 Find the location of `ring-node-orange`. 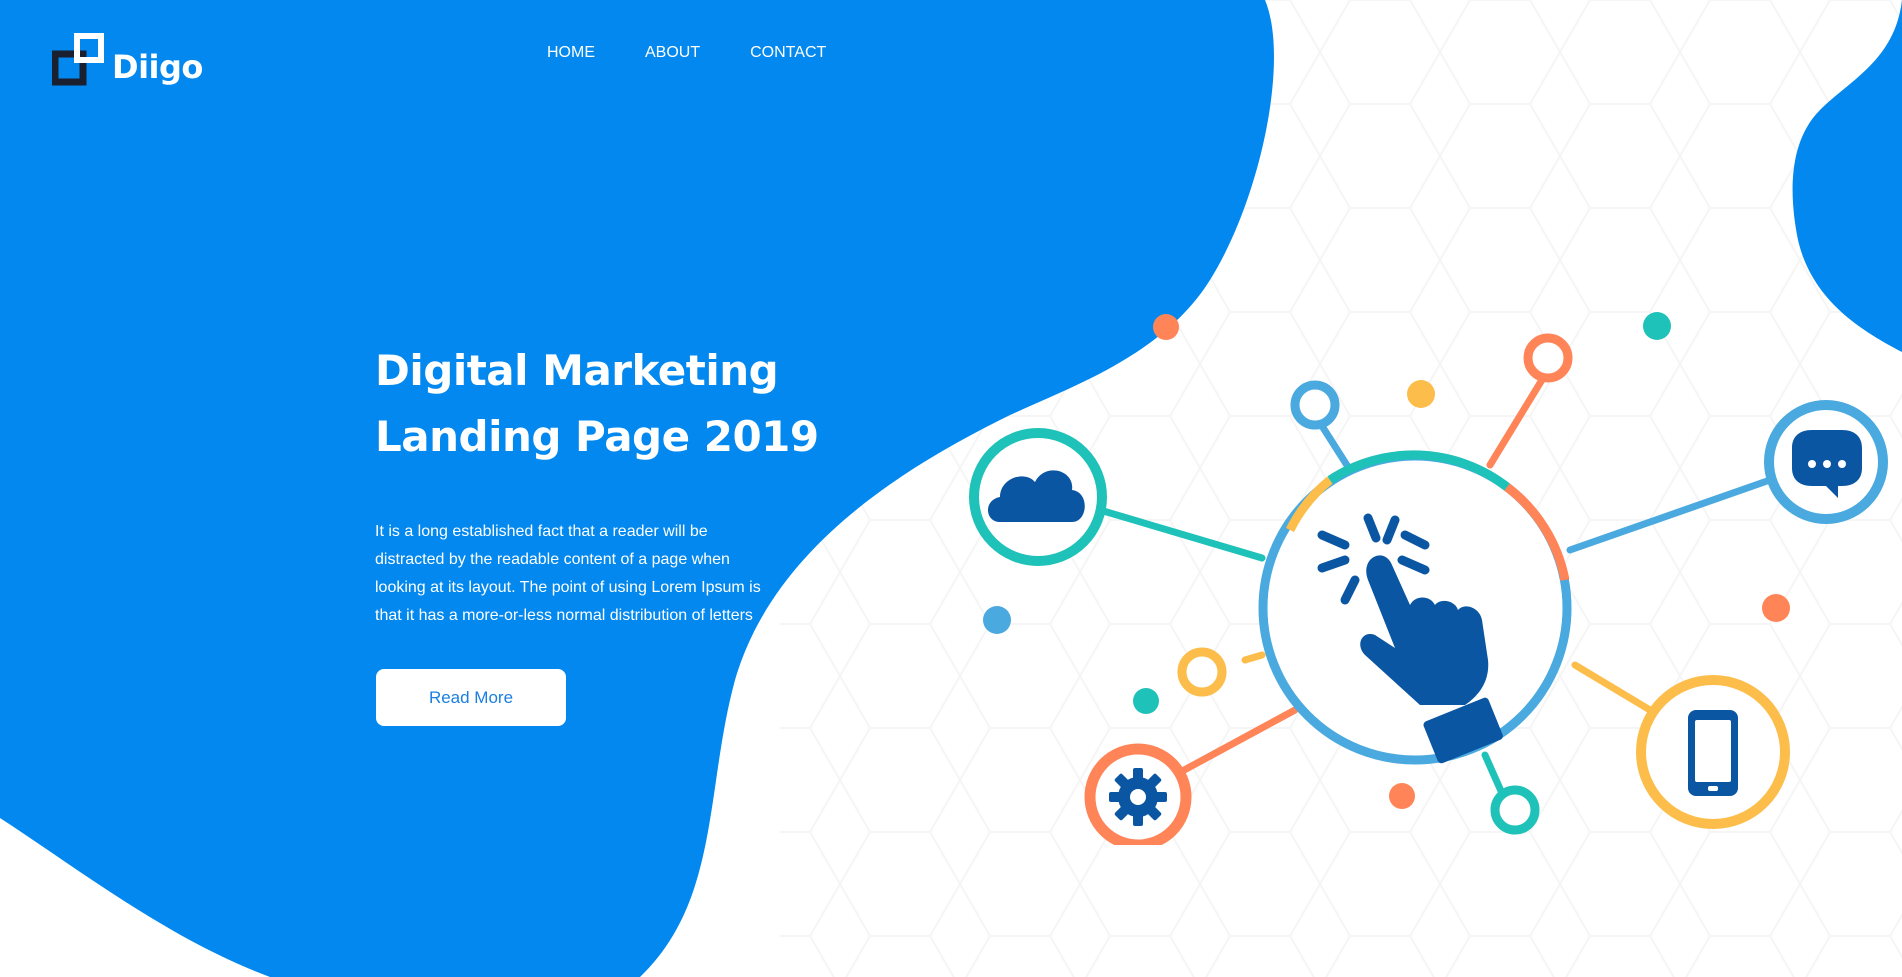

ring-node-orange is located at coordinates (1548, 358).